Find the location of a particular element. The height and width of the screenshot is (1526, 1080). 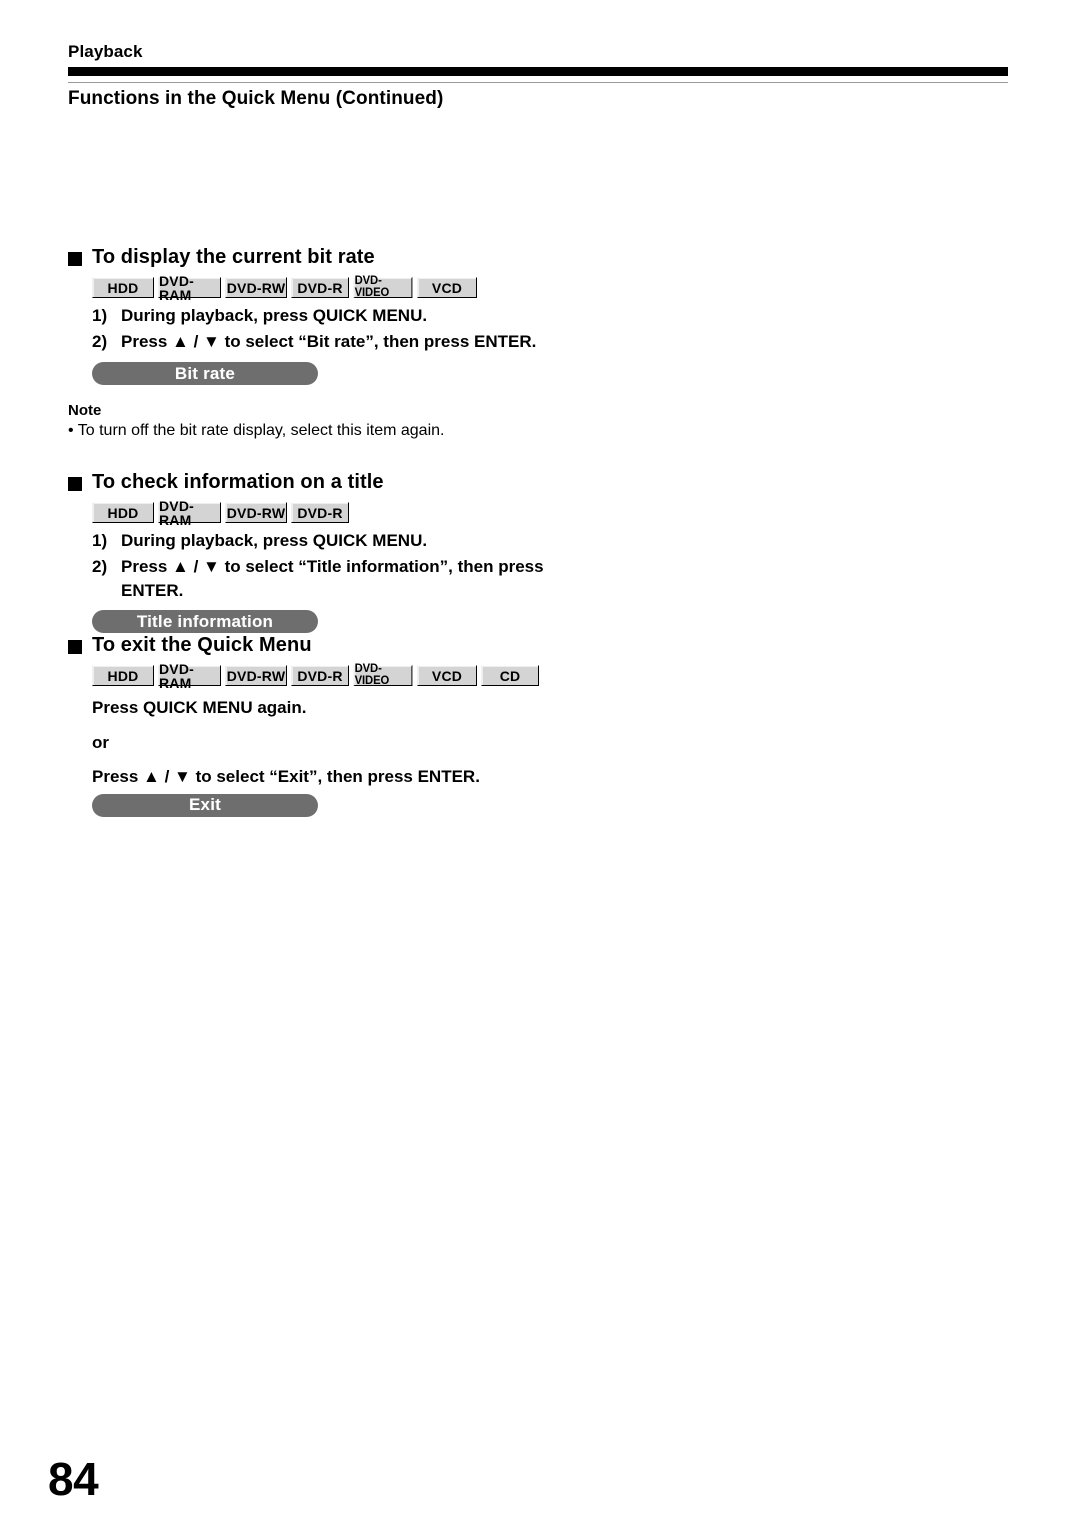

osd-menu-item-bit-rate: Bit rate is located at coordinates (205, 374).